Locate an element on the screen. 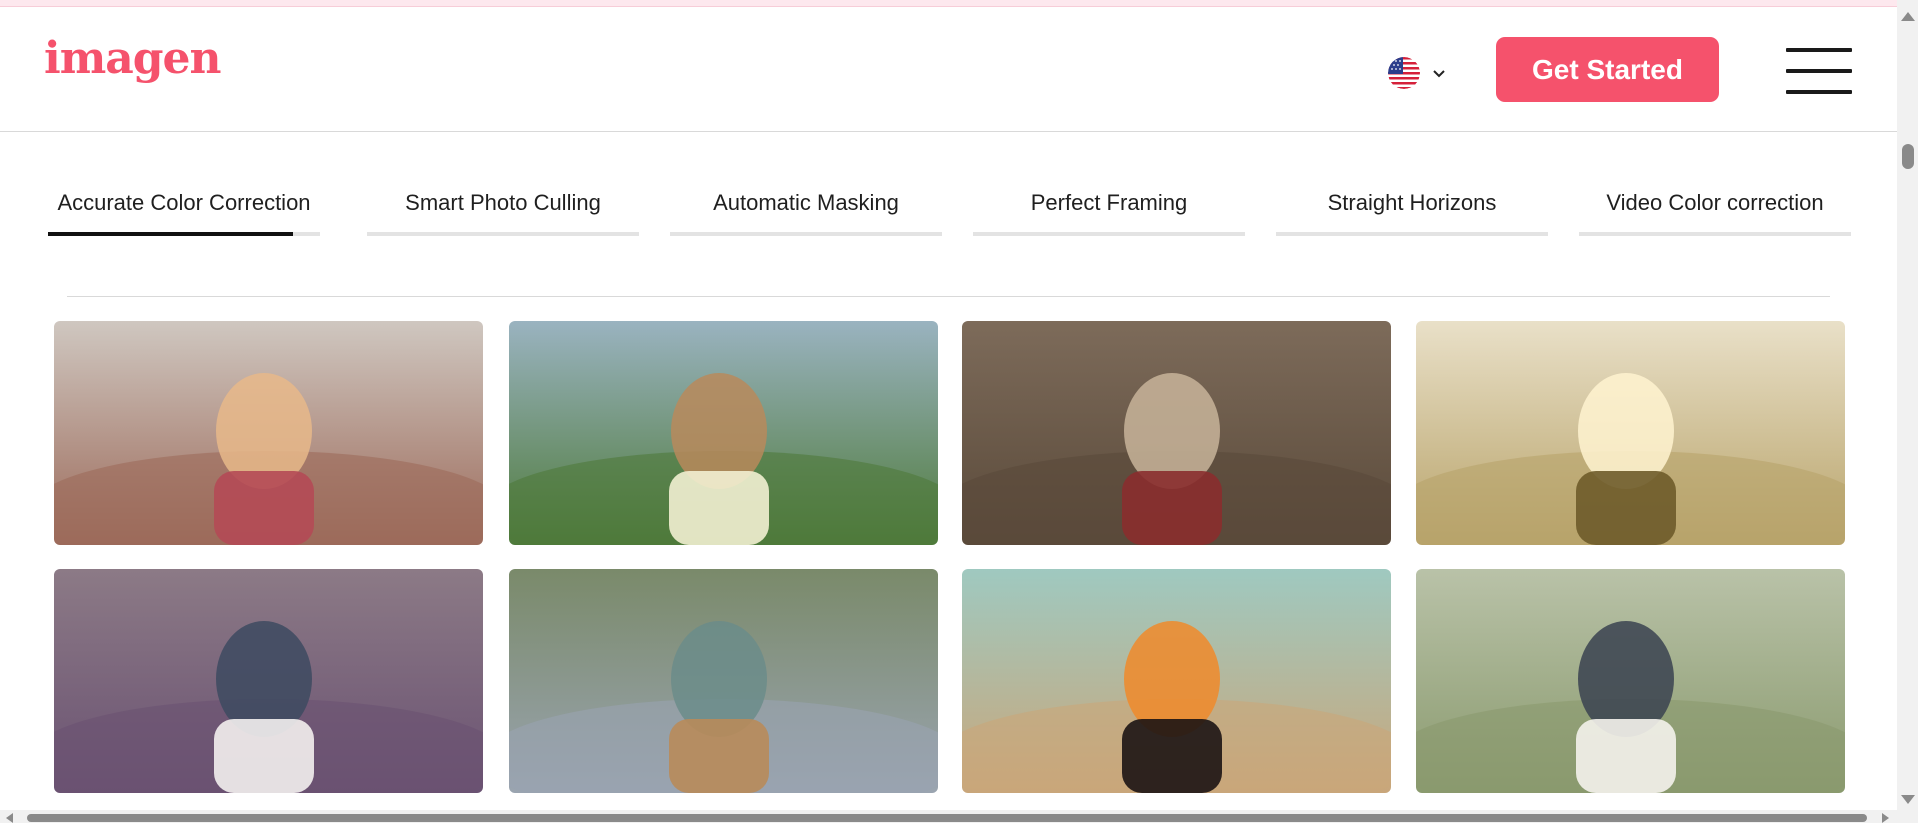 The width and height of the screenshot is (1918, 823). imagen-logo: imagen is located at coordinates (133, 59).